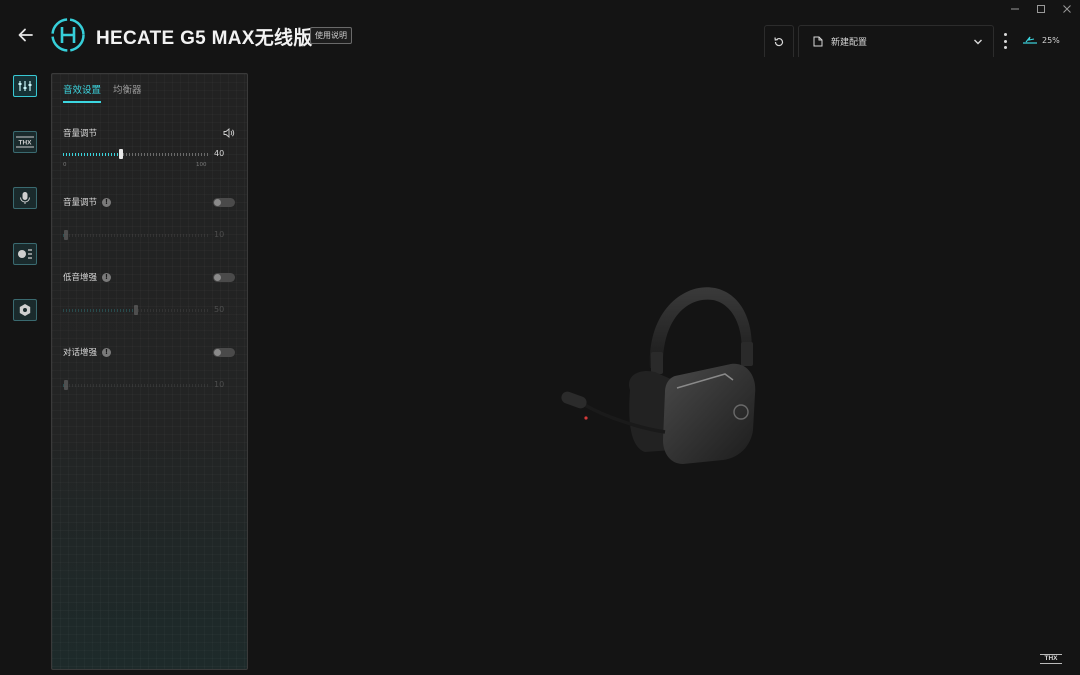 The width and height of the screenshot is (1080, 675). What do you see at coordinates (149, 369) in the screenshot?
I see `setting-dialogue-boost: 对话增强 ! 10` at bounding box center [149, 369].